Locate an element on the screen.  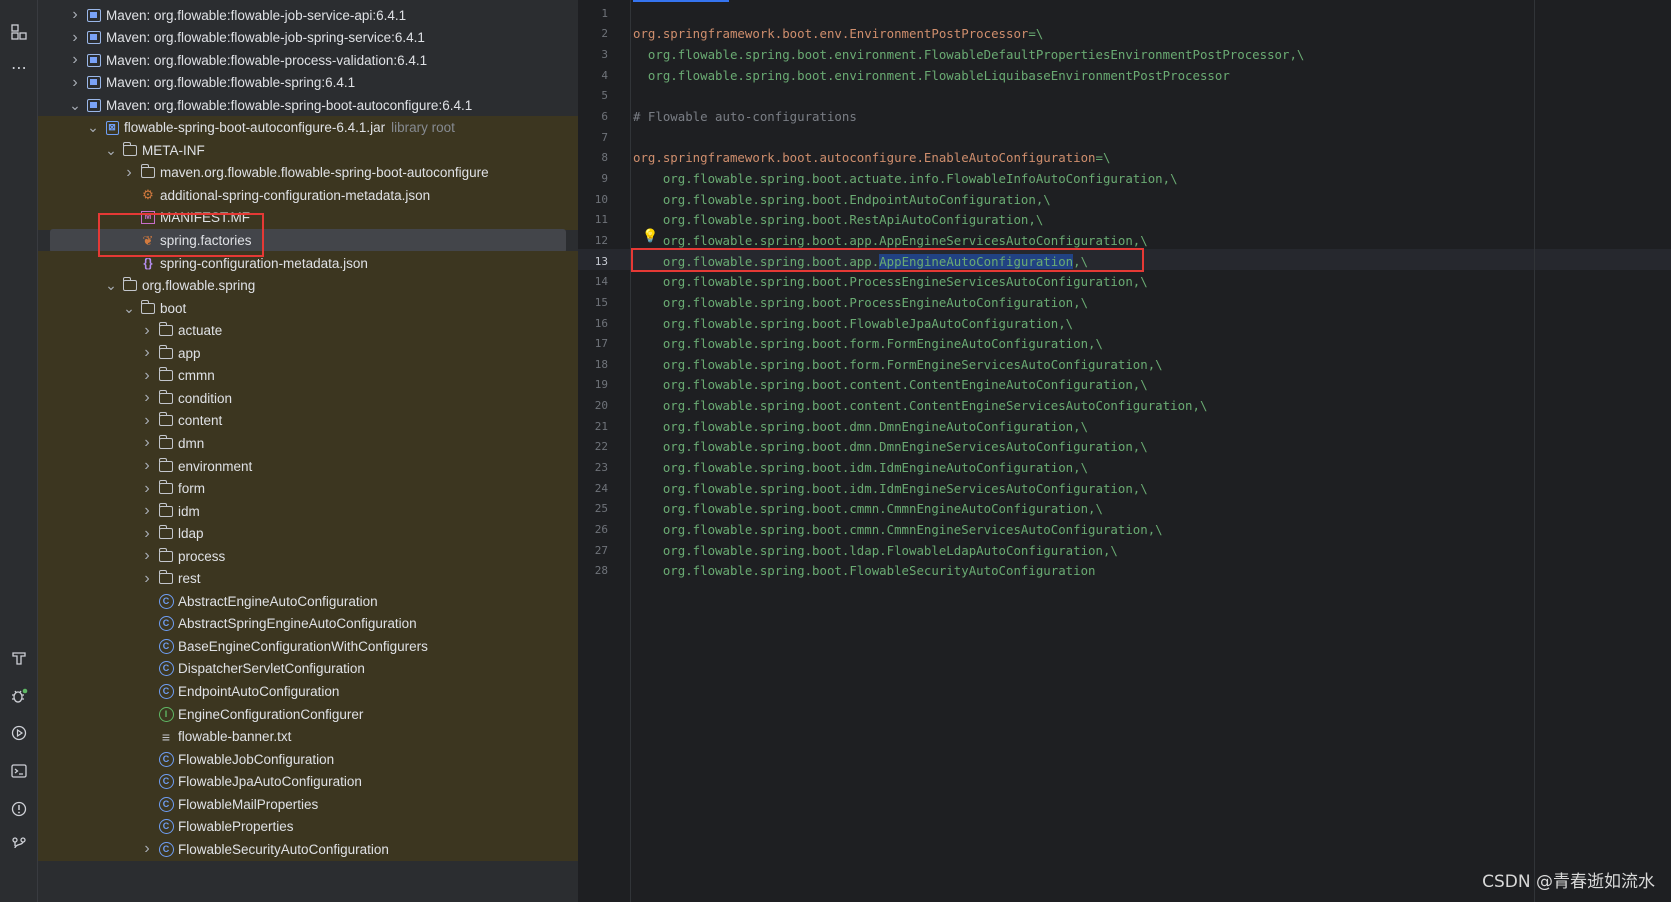
tree-row: C EndpointAutoConfiguration is located at coordinates (308, 691).